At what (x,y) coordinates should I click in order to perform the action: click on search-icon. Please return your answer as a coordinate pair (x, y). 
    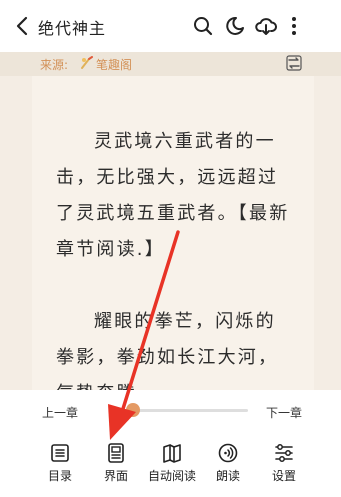
    Looking at the image, I should click on (203, 26).